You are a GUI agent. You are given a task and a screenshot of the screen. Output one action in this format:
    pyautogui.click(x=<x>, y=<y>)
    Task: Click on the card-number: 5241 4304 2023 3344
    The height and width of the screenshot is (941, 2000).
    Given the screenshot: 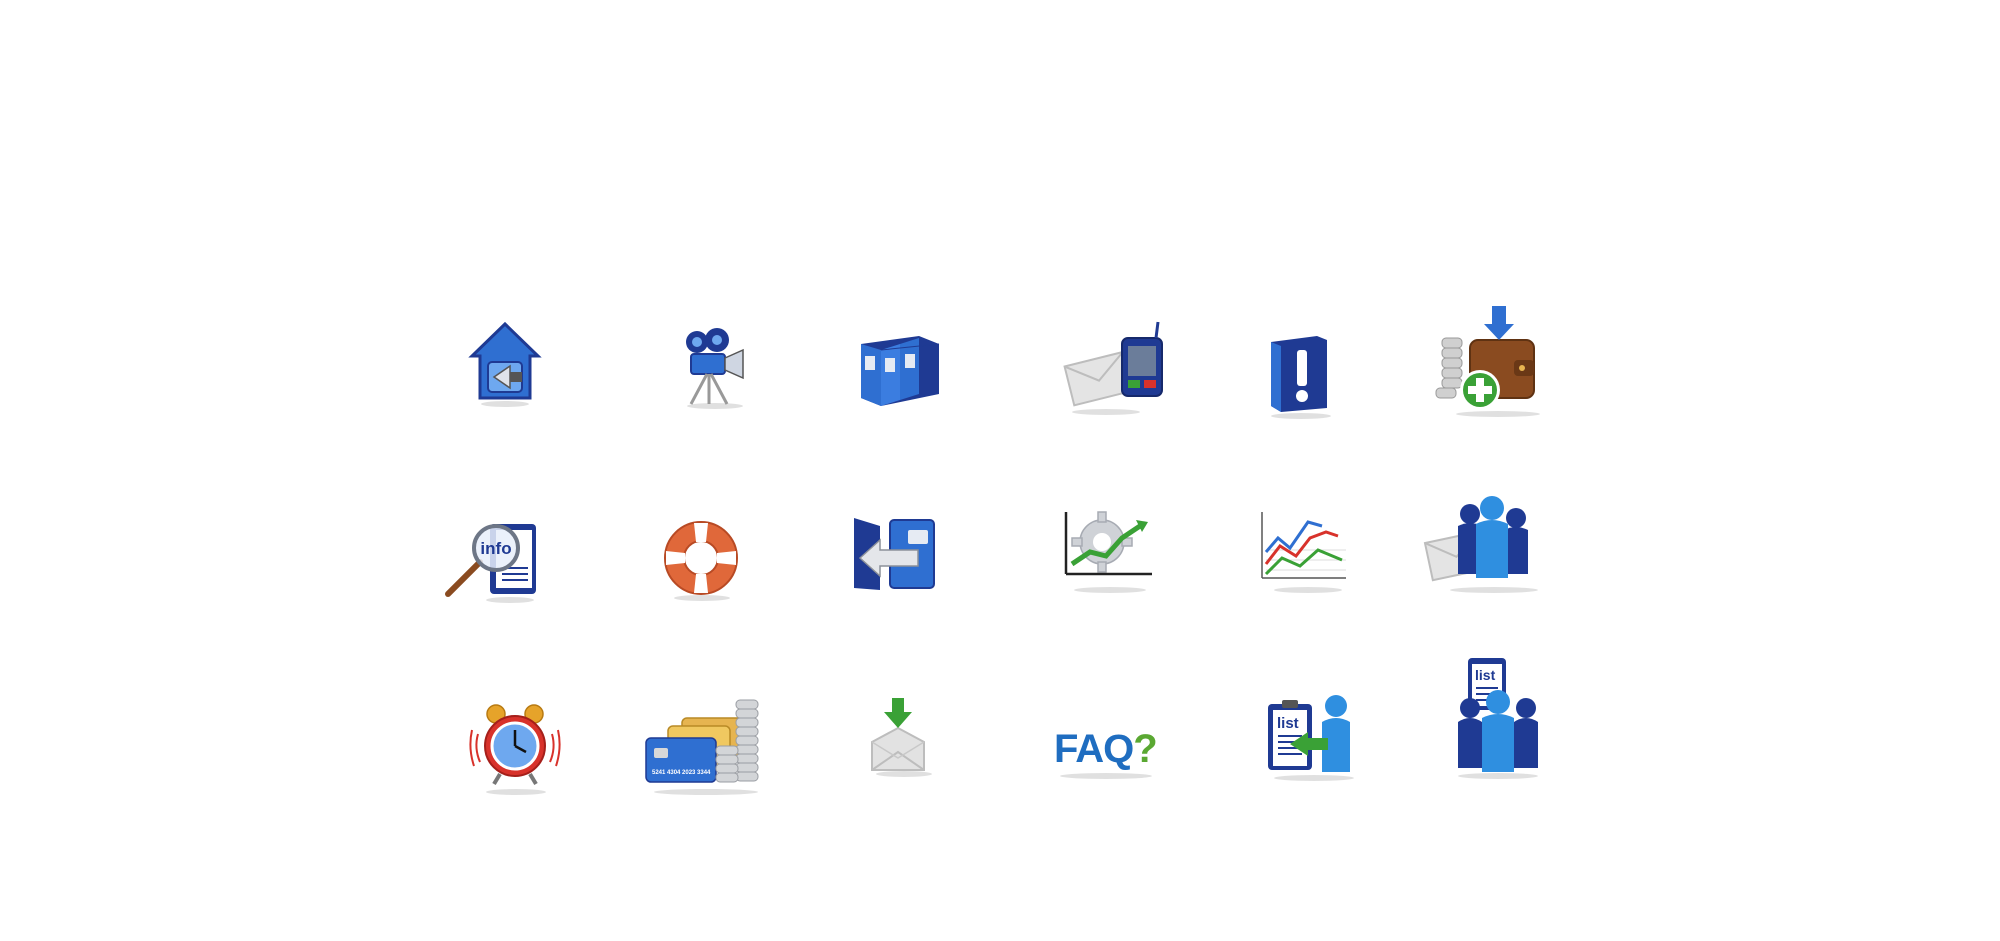 What is the action you would take?
    pyautogui.click(x=681, y=773)
    